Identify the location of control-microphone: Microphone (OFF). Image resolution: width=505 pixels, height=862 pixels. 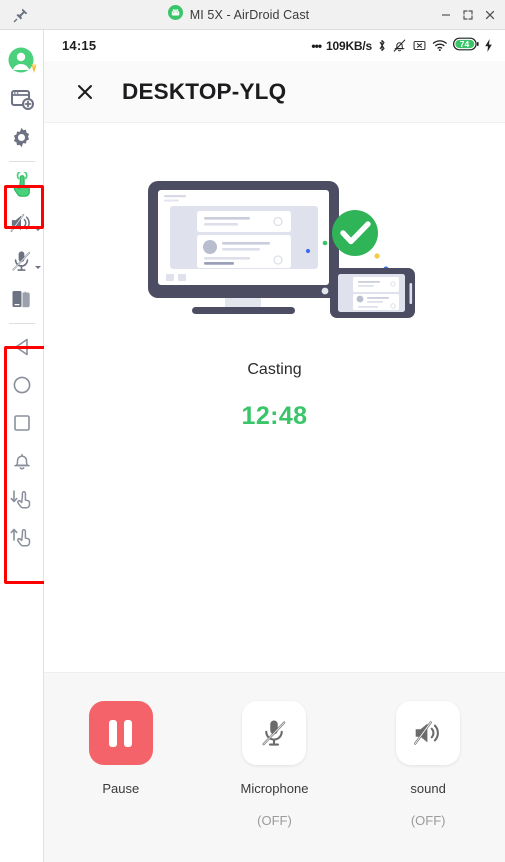
(274, 764).